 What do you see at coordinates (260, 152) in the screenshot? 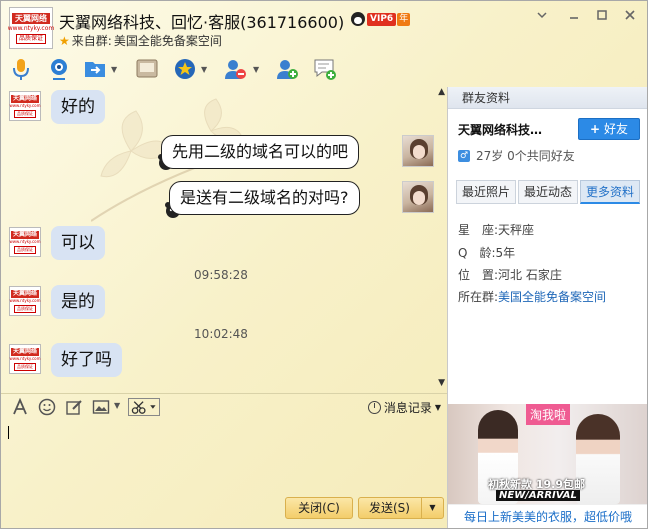
I see `message-bubble: 先用二级的域名可以的吧` at bounding box center [260, 152].